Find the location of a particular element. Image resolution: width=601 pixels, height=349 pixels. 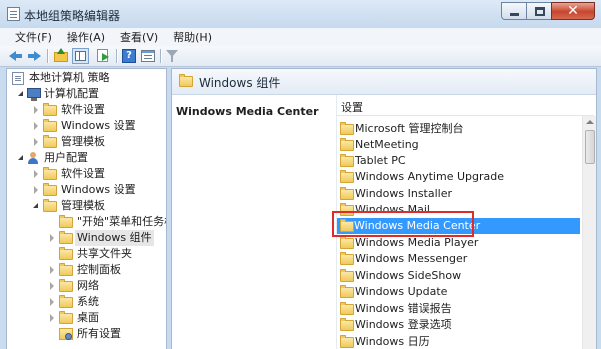

back-button is located at coordinates (16, 56).